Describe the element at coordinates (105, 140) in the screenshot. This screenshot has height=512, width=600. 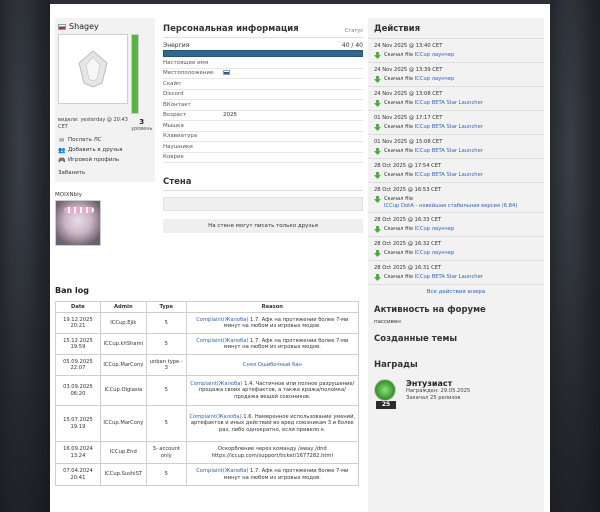
I see `send-message-link: ✉ Послать ЛС` at that location.